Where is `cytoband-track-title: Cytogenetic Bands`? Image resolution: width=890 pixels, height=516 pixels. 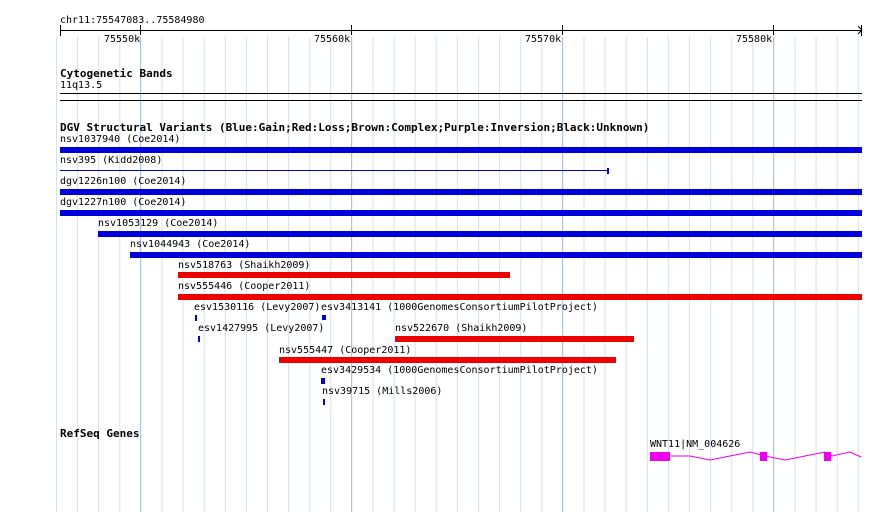 cytoband-track-title: Cytogenetic Bands is located at coordinates (116, 73).